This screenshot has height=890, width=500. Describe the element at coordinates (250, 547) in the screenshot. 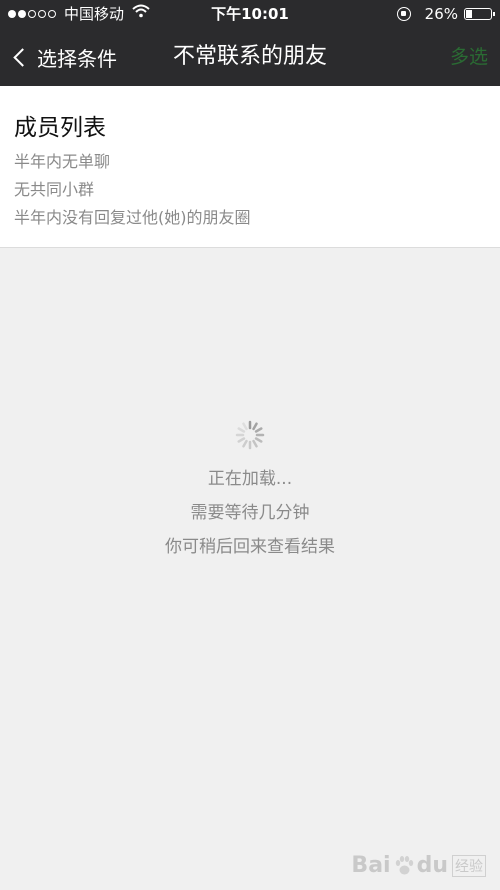

I see `loading-later-text: 你可稍后回来查看结果` at that location.